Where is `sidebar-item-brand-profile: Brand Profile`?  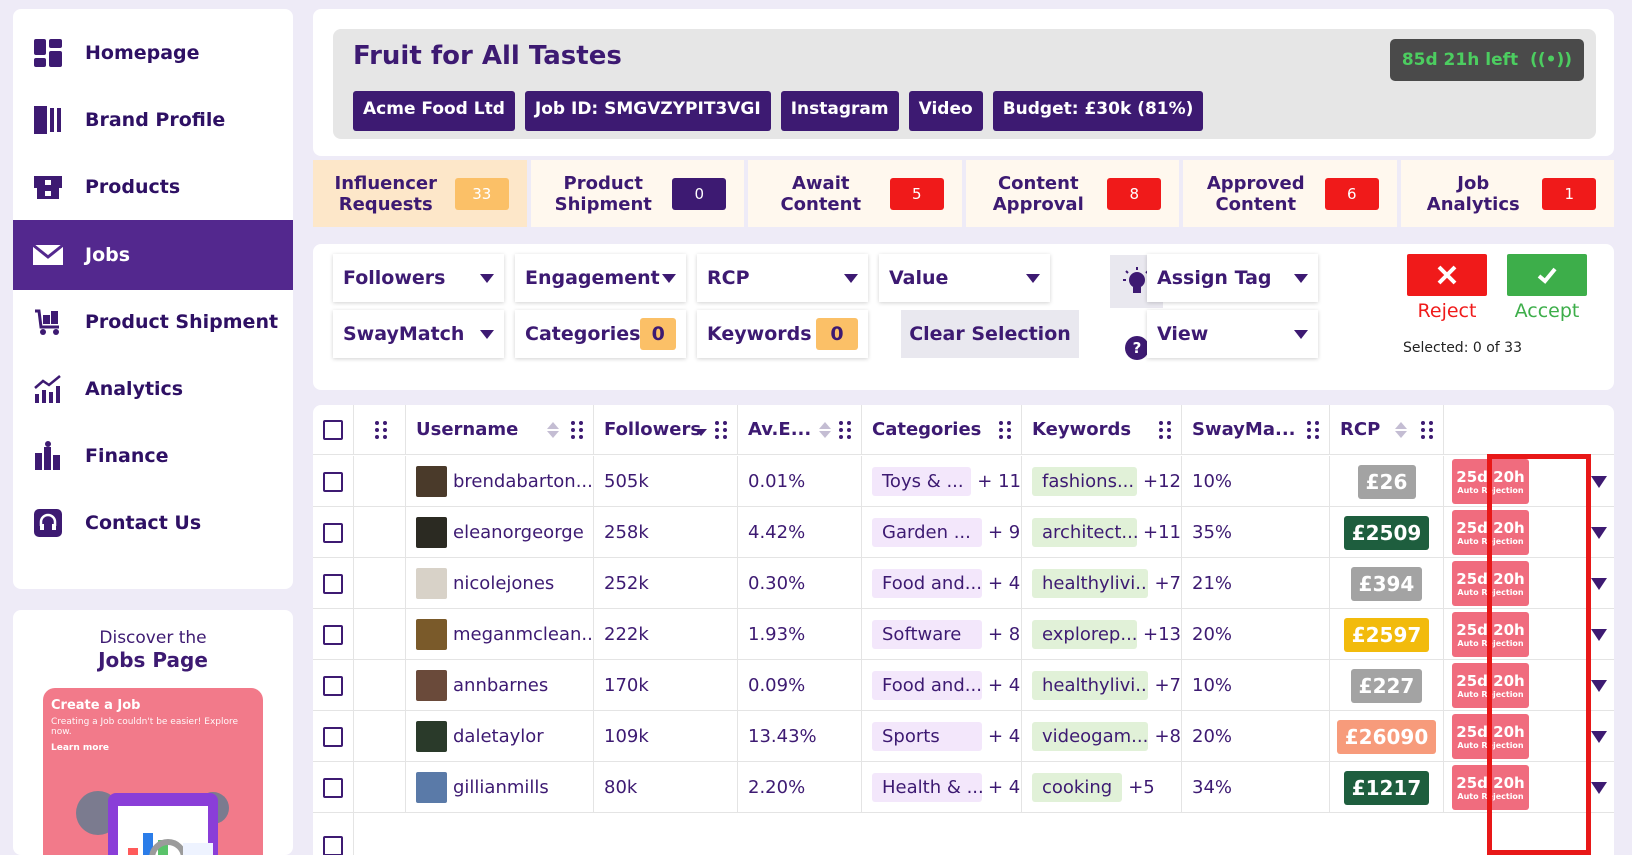
sidebar-item-brand-profile: Brand Profile is located at coordinates (153, 120).